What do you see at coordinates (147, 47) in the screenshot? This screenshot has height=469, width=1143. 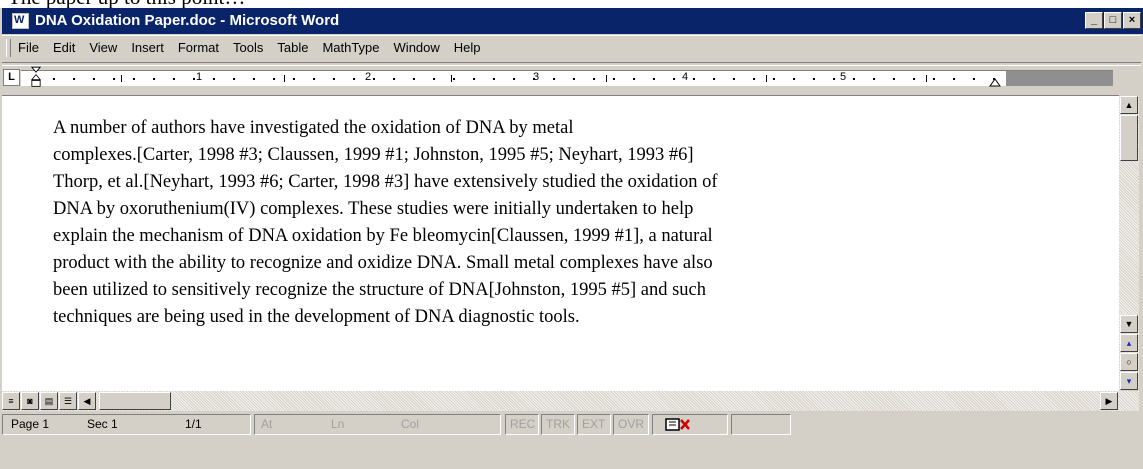 I see `menu-insert: Insert` at bounding box center [147, 47].